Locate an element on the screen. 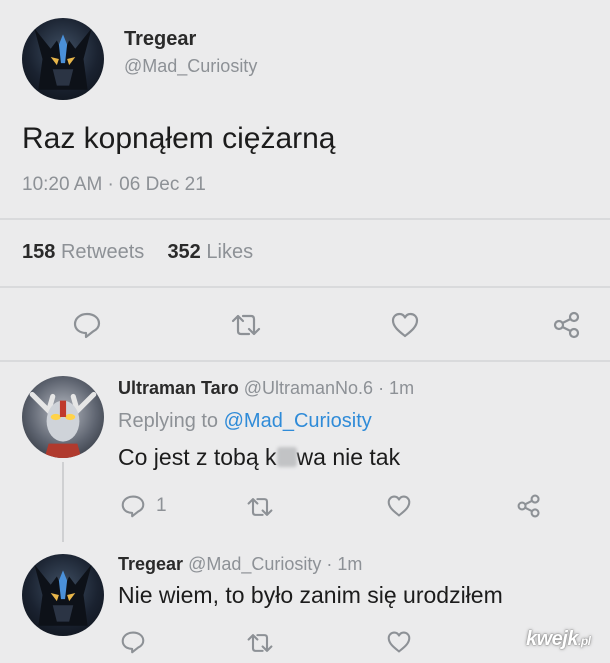 This screenshot has width=610, height=663. replying-to-label: Replying to is located at coordinates (168, 421).